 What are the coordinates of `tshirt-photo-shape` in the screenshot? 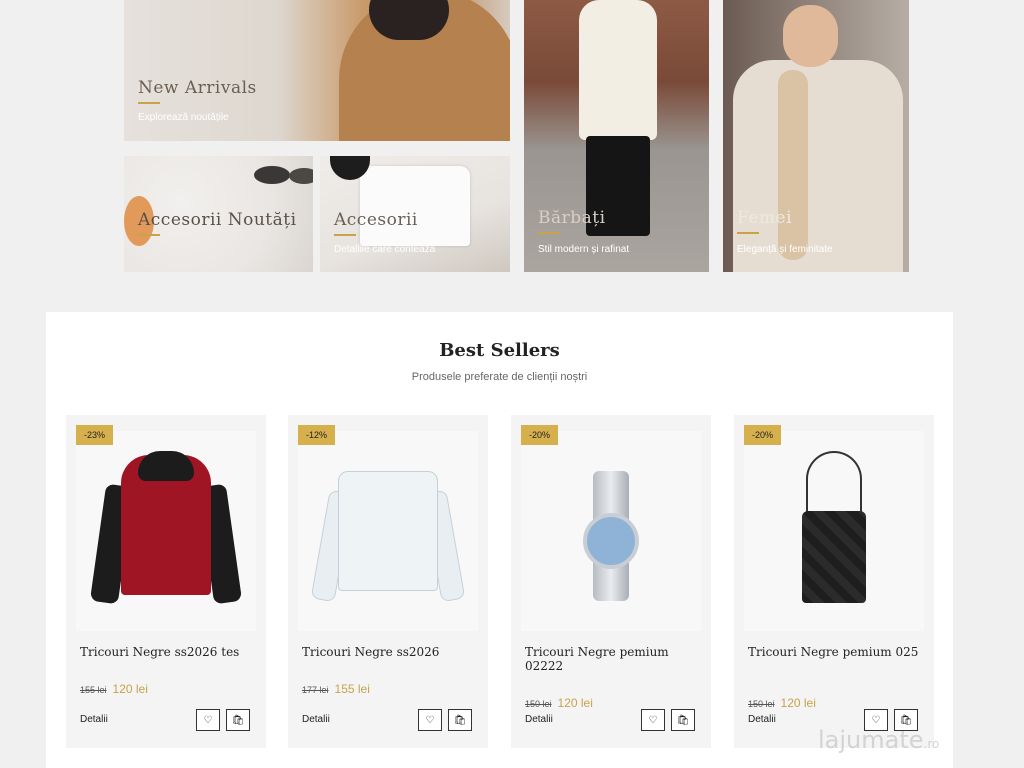 It's located at (415, 206).